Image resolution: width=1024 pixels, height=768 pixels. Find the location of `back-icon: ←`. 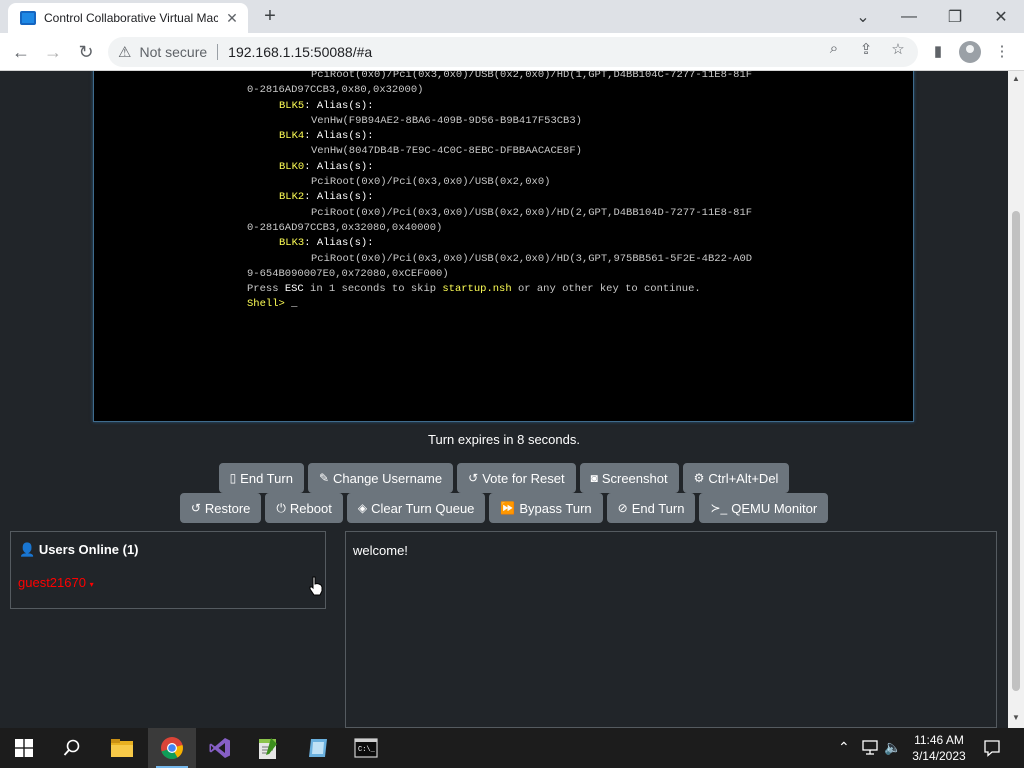

back-icon: ← is located at coordinates (21, 52).